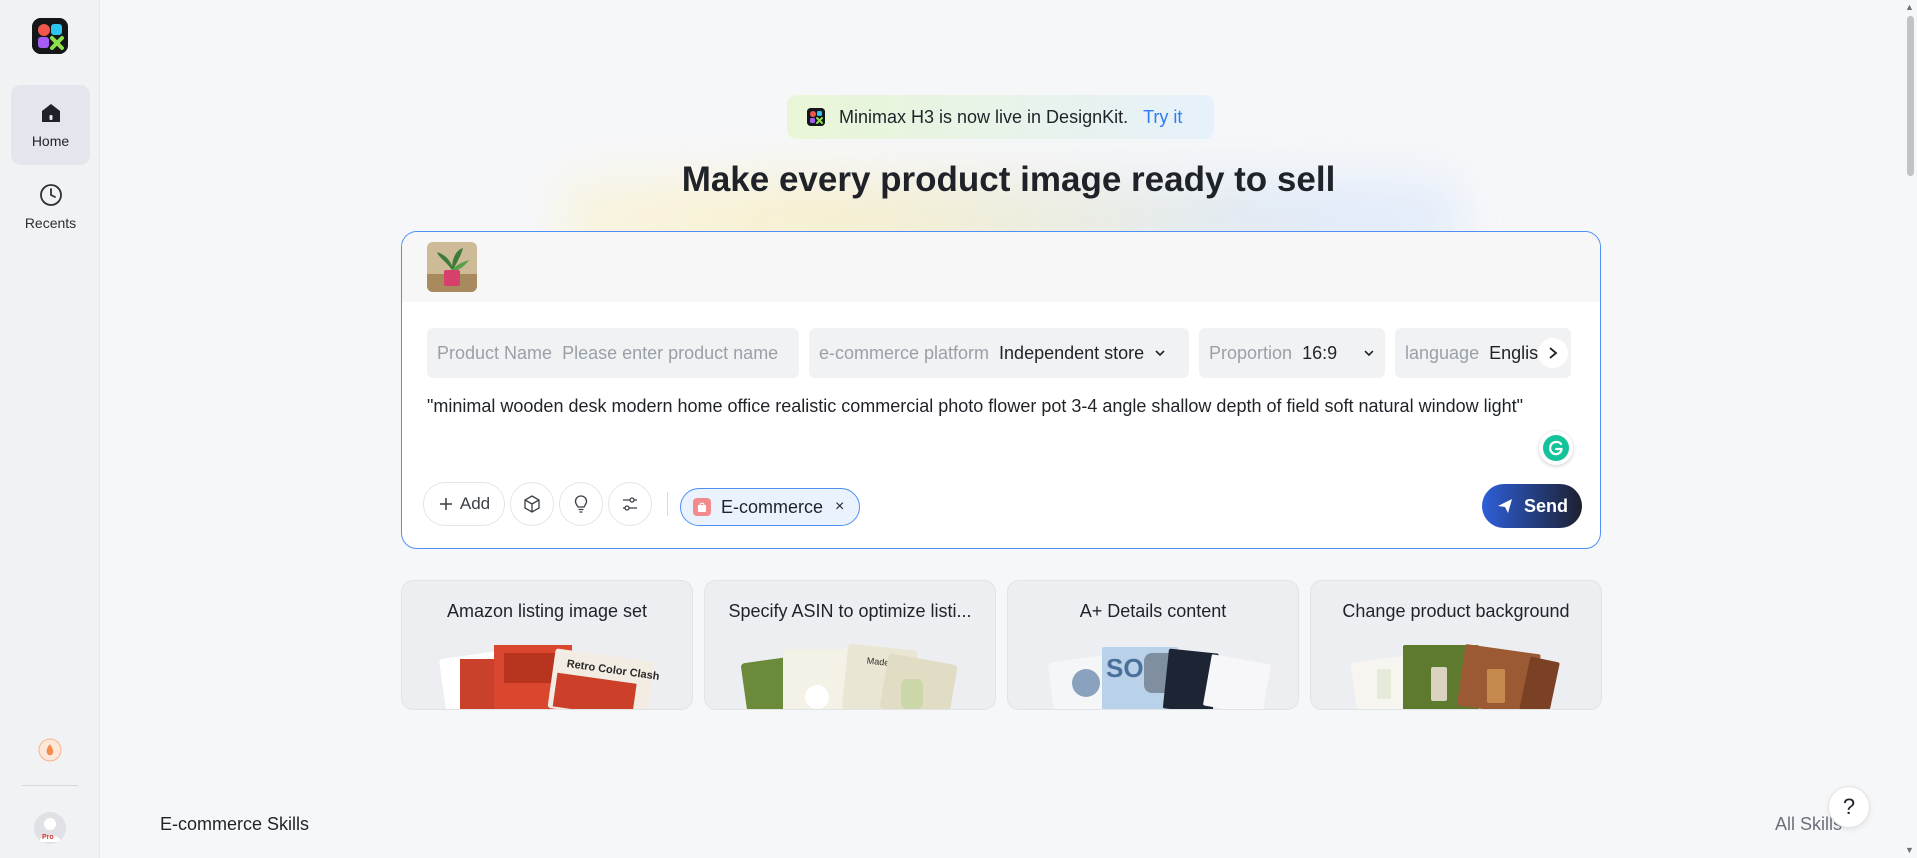 This screenshot has height=858, width=1917. Describe the element at coordinates (1251, 352) in the screenshot. I see `proportion-label: Proportion` at that location.